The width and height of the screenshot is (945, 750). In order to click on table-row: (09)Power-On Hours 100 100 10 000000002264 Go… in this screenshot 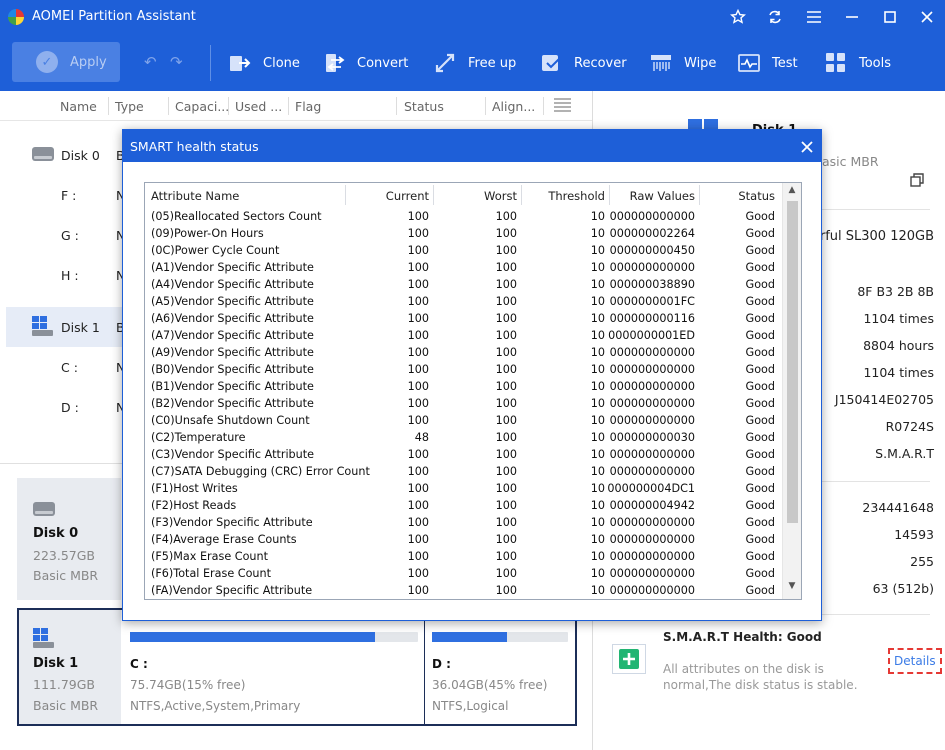, I will do `click(464, 233)`.